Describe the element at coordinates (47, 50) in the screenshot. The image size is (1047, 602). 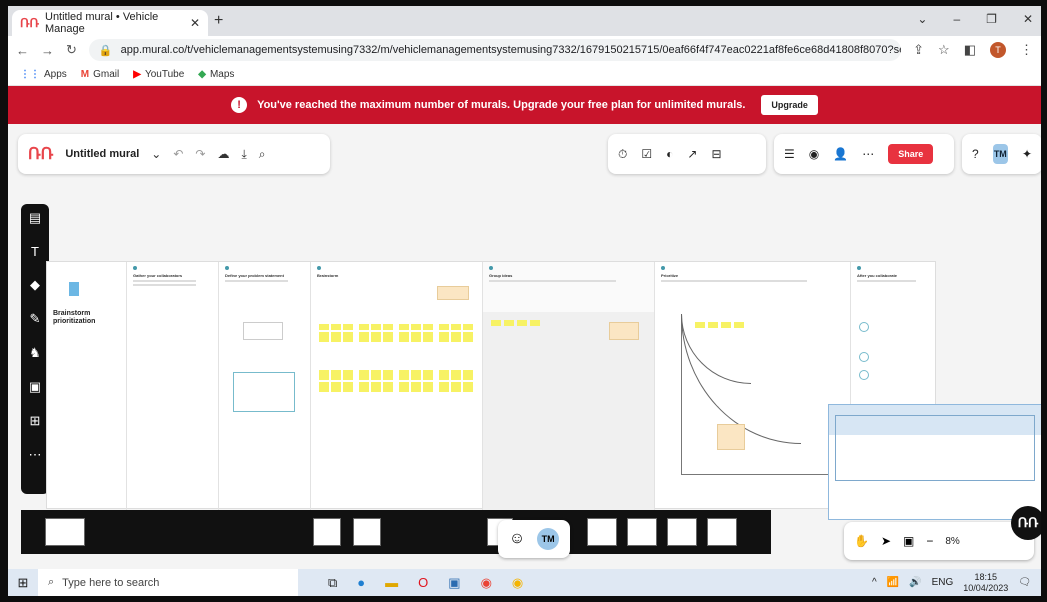
I see `forward-icon: →` at that location.